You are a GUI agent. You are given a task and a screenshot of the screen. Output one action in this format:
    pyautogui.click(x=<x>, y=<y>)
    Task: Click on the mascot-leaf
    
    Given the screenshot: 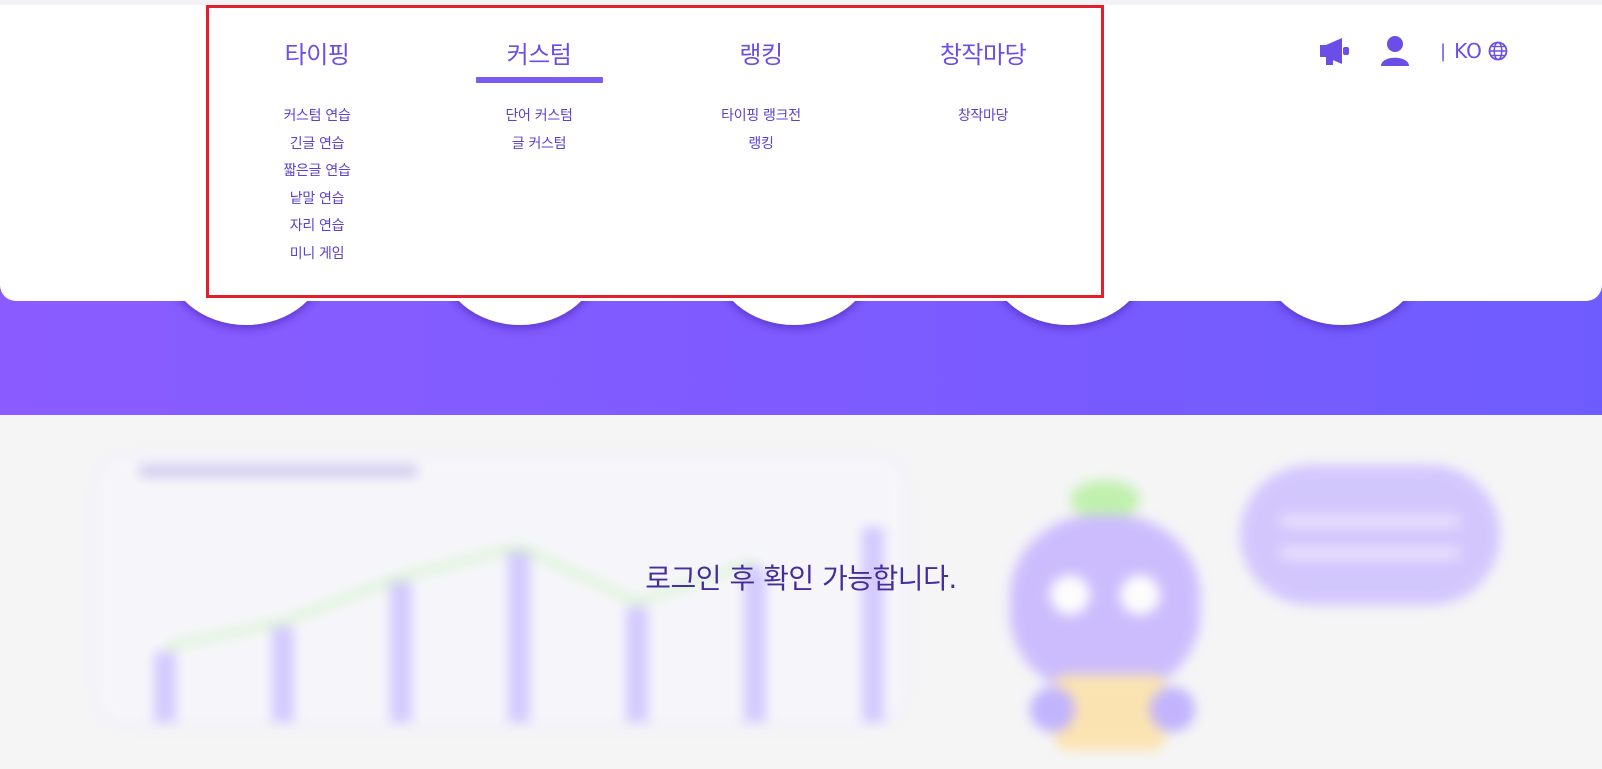 What is the action you would take?
    pyautogui.click(x=1105, y=500)
    